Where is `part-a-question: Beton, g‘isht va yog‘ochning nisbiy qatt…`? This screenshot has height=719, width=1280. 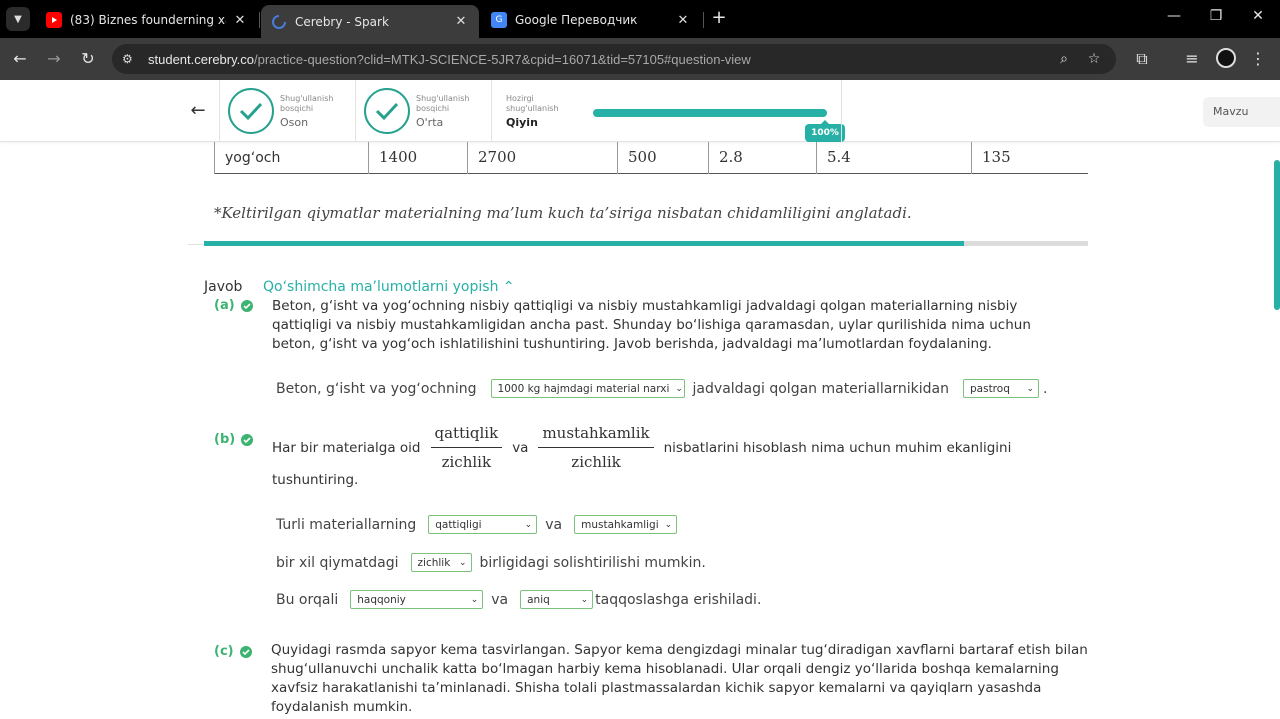 part-a-question: Beton, g‘isht va yog‘ochning nisbiy qatt… is located at coordinates (651, 325).